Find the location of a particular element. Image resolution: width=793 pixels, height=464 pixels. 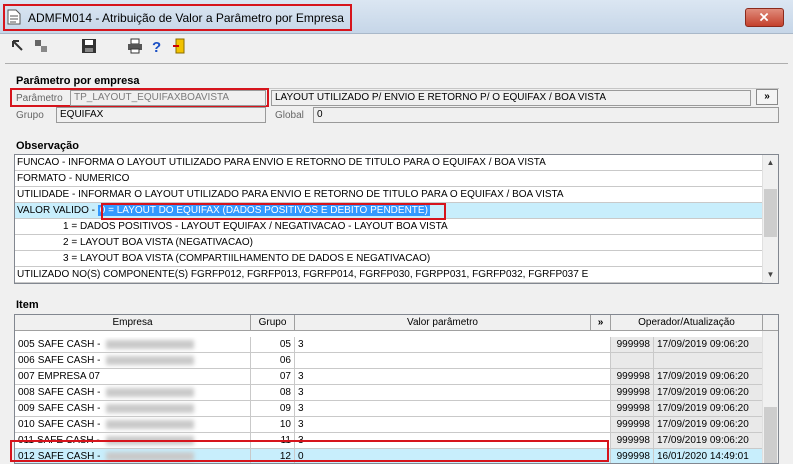

separator is located at coordinates (396, 63).